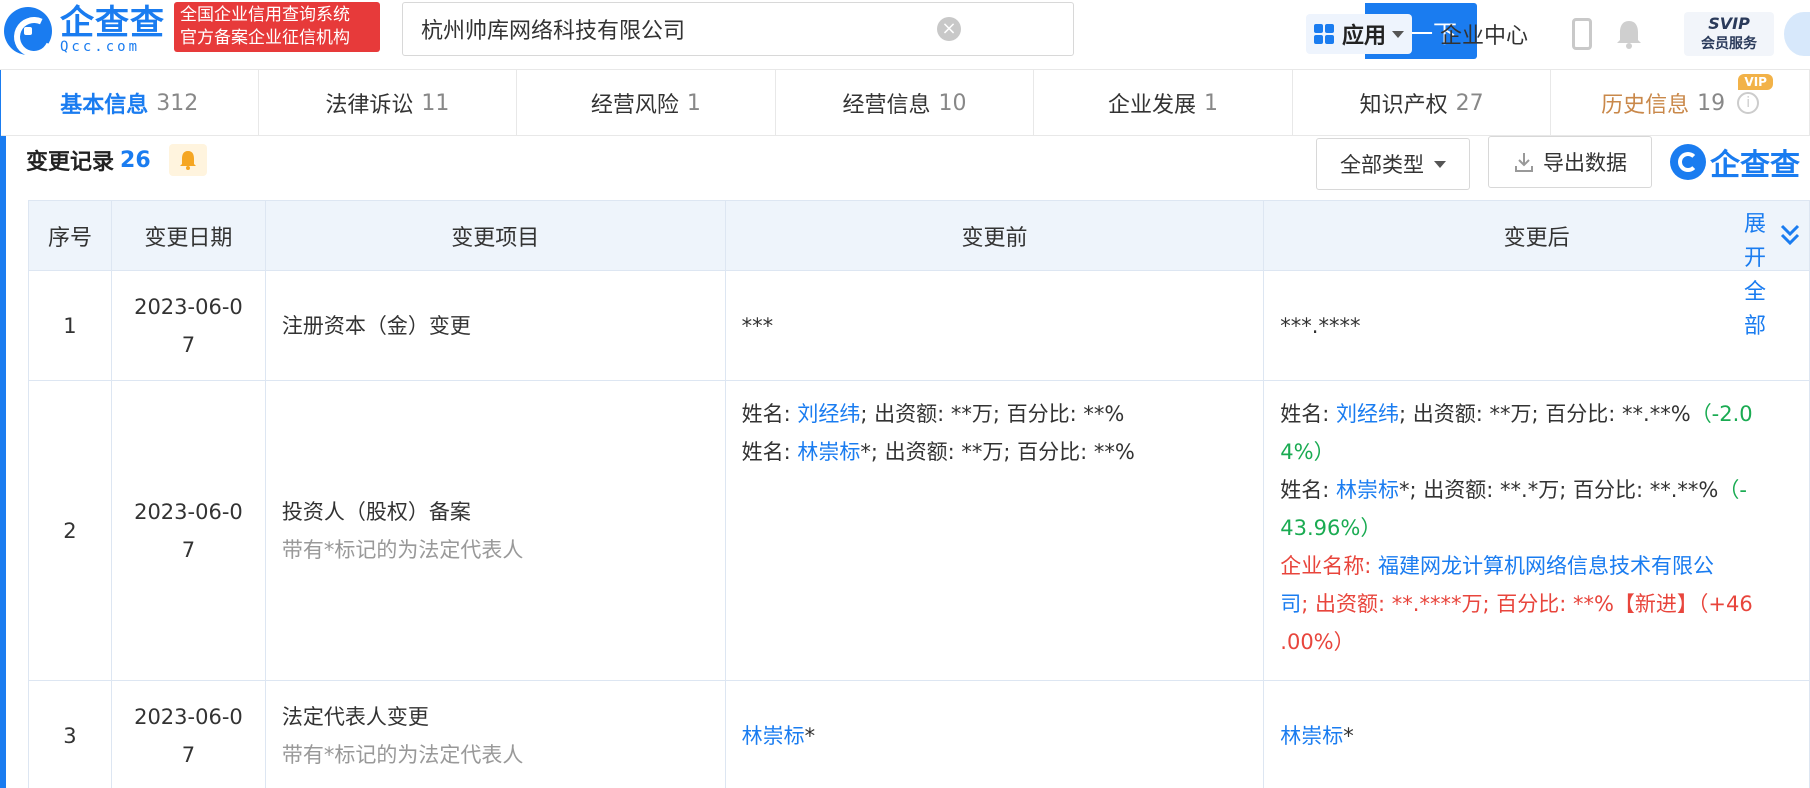 The width and height of the screenshot is (1810, 788). I want to click on row-item: 法定代表人变更 带有*标记的为法定代表人, so click(495, 734).